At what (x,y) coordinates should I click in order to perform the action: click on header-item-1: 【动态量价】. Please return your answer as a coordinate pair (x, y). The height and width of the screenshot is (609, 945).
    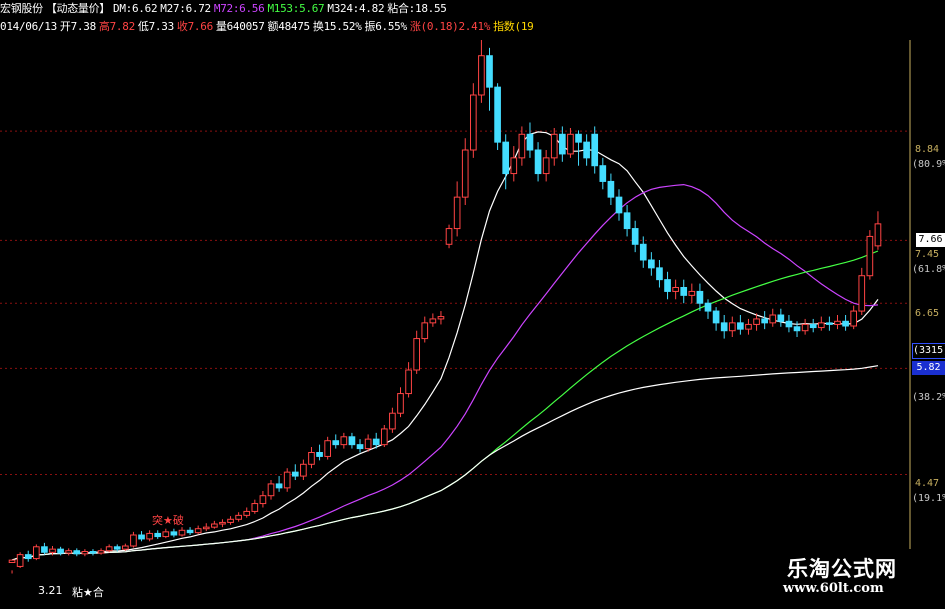
    Looking at the image, I should click on (78, 8).